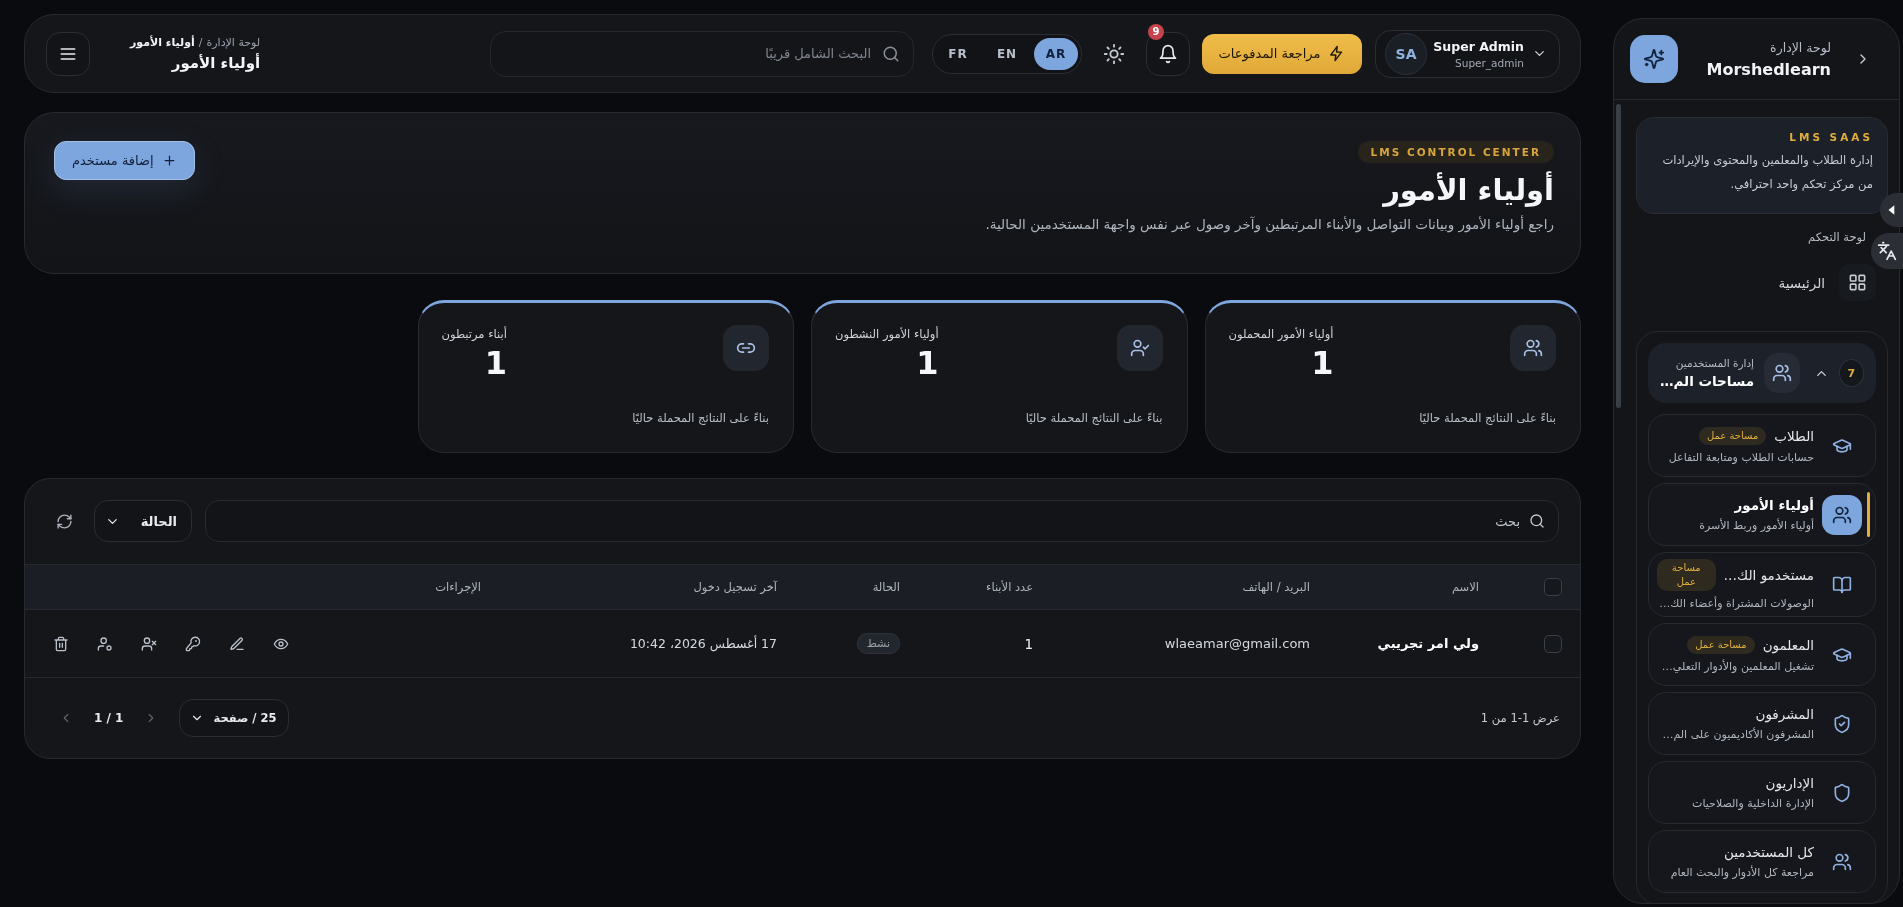  Describe the element at coordinates (1857, 282) in the screenshot. I see `grid-icon` at that location.